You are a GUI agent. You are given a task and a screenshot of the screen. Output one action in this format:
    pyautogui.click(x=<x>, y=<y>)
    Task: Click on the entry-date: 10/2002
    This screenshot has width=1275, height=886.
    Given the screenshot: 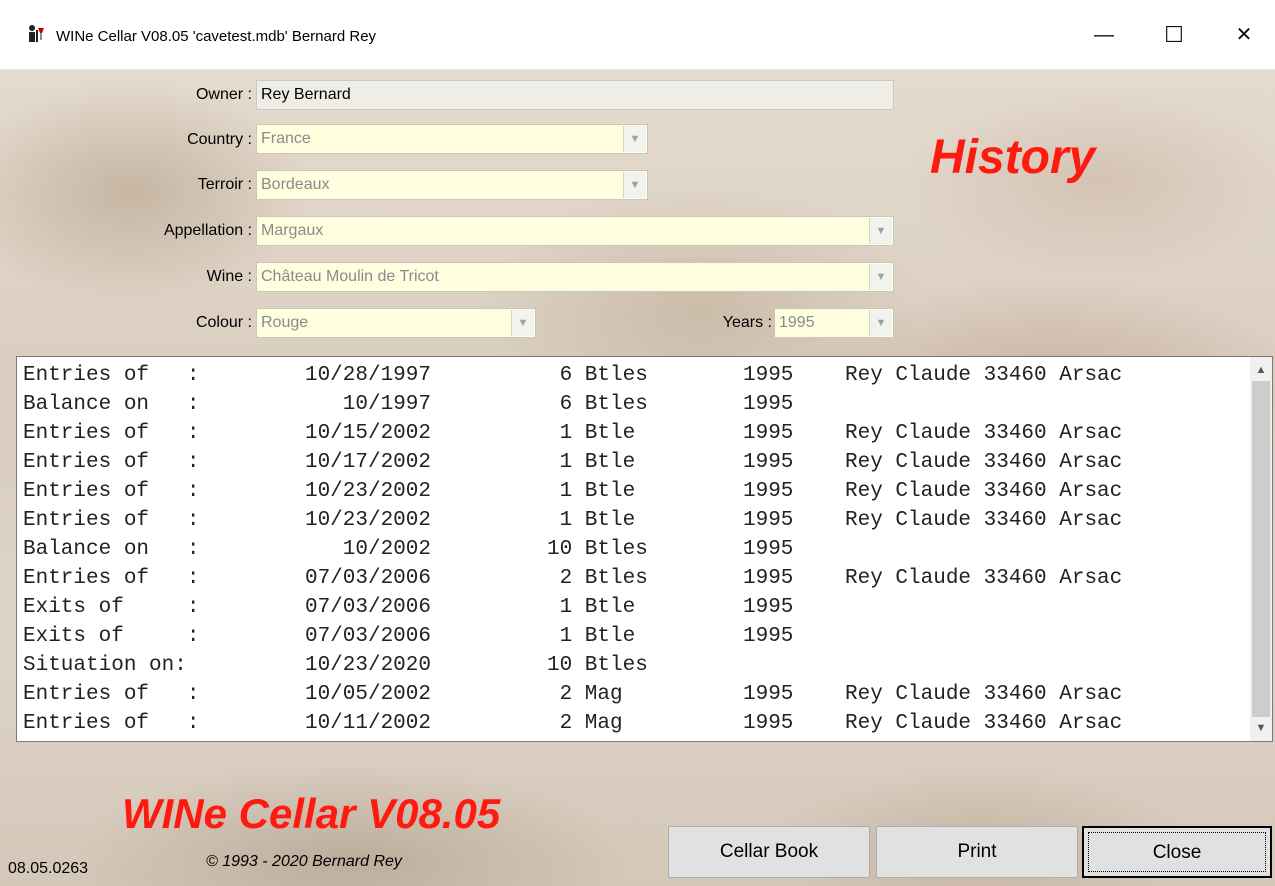 What is the action you would take?
    pyautogui.click(x=386, y=549)
    